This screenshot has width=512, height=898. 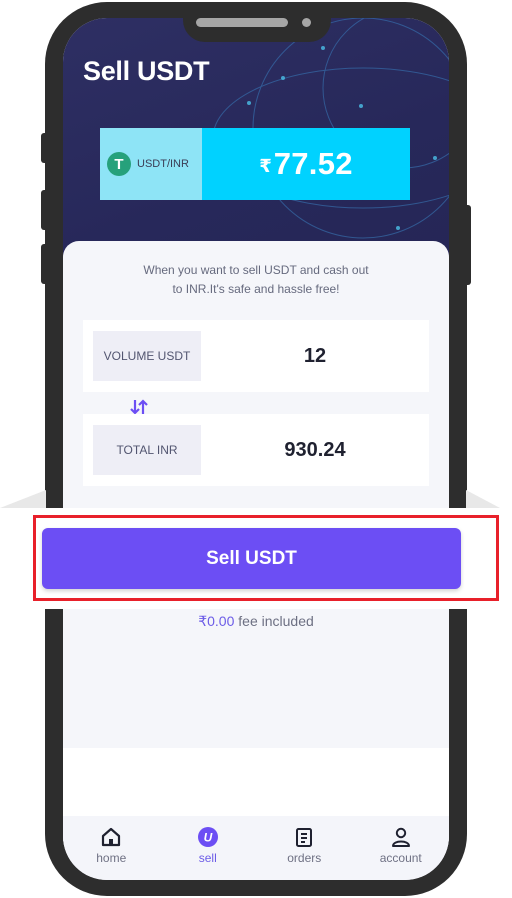 What do you see at coordinates (276, 621) in the screenshot?
I see `fee-text: fee included` at bounding box center [276, 621].